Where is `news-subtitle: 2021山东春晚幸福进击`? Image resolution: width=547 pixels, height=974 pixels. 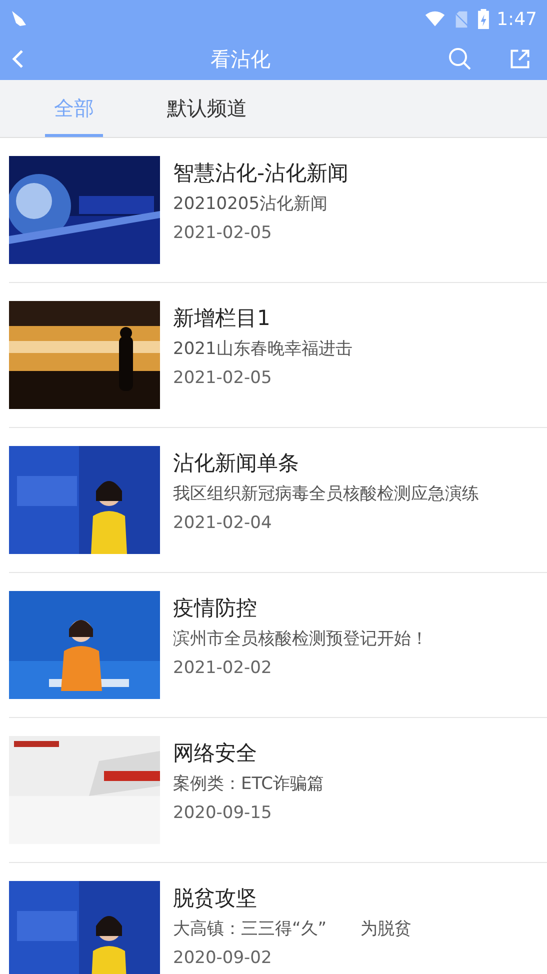
news-subtitle: 2021山东春晚幸福进击 is located at coordinates (262, 349).